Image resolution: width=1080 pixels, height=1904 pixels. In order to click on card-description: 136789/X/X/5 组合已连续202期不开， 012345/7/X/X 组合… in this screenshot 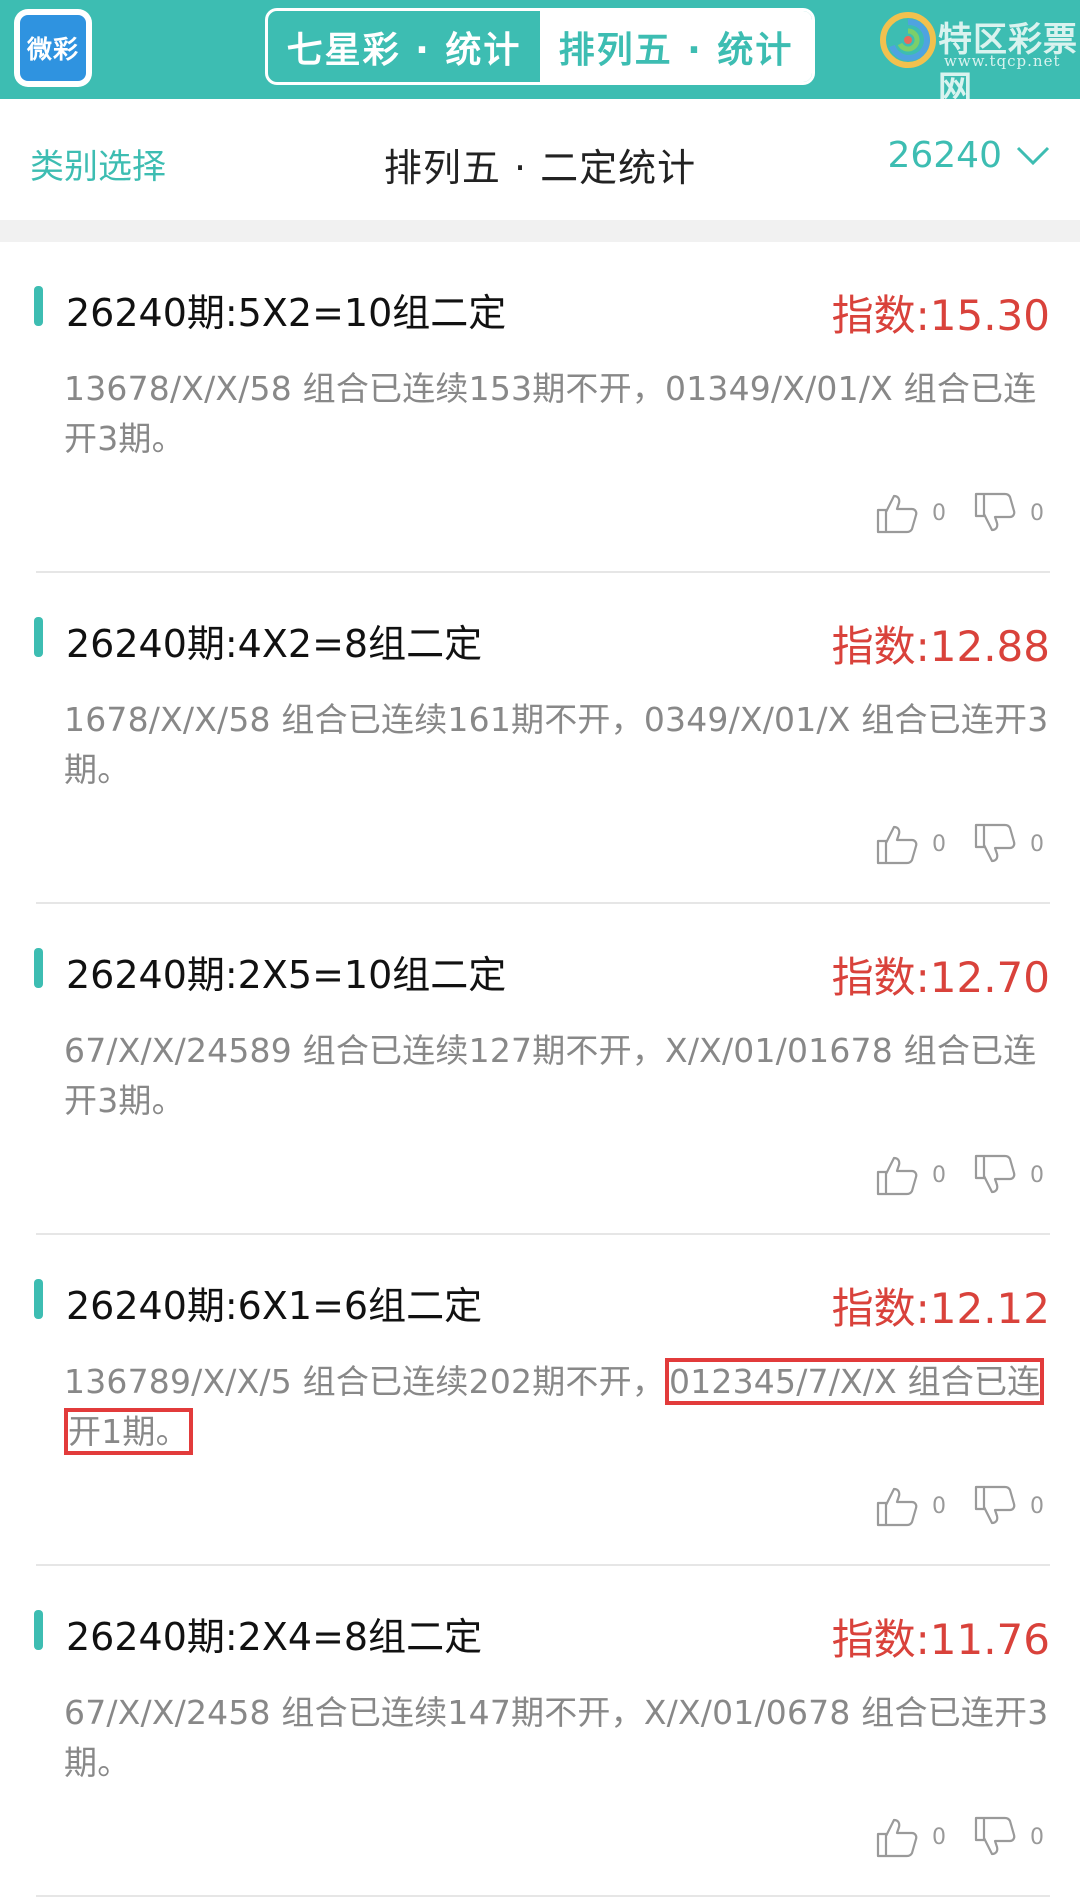, I will do `click(559, 1407)`.